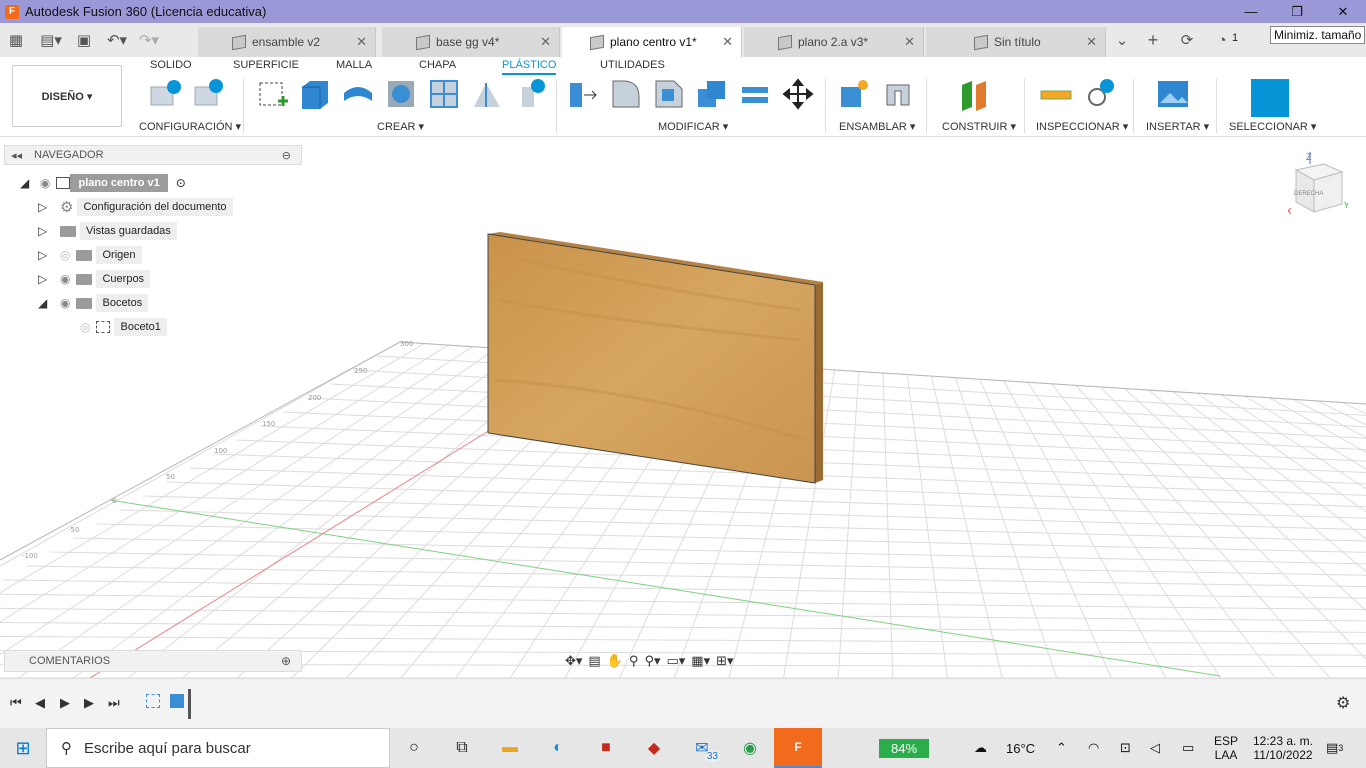 The width and height of the screenshot is (1366, 768). Describe the element at coordinates (67, 96) in the screenshot. I see `workspace-selector: DISEÑO ▾` at that location.